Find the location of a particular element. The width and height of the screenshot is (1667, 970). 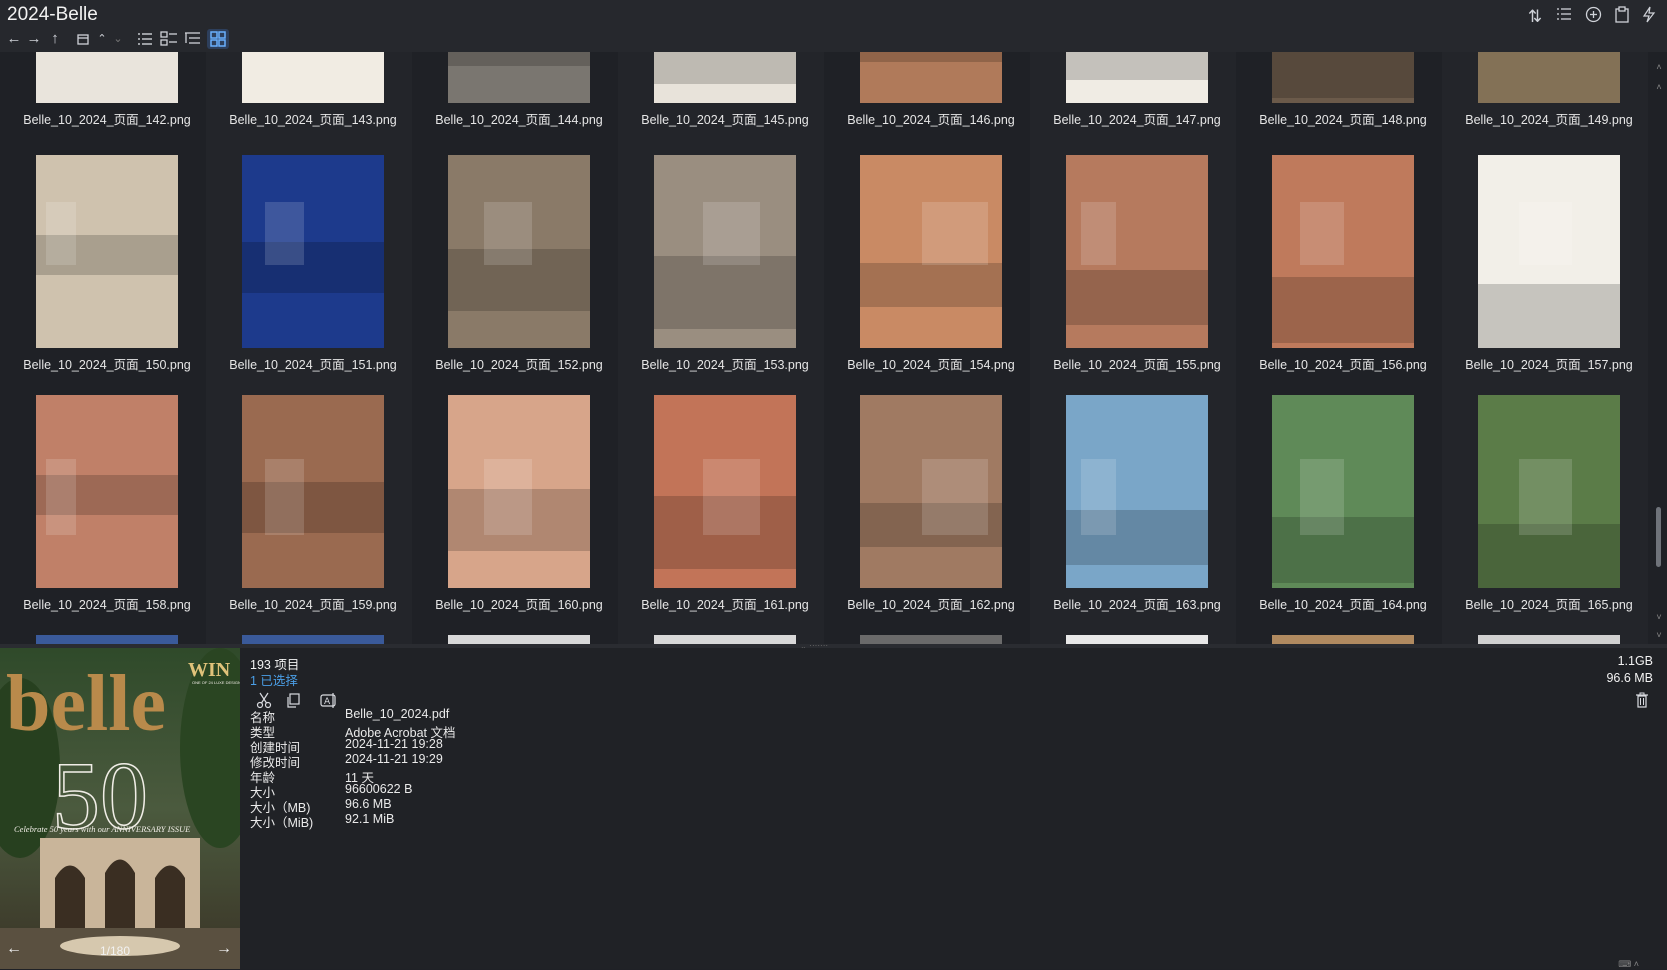

up-button: ↑ is located at coordinates (55, 39).